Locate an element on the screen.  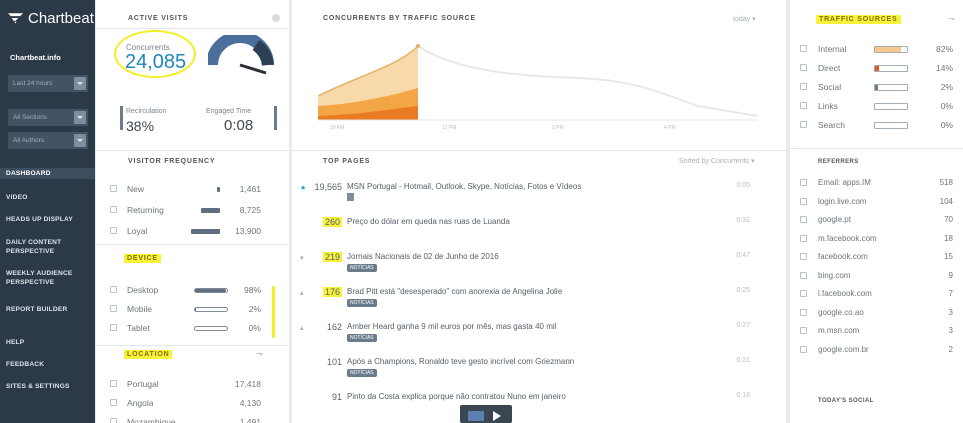
source-label: Links is located at coordinates (828, 106).